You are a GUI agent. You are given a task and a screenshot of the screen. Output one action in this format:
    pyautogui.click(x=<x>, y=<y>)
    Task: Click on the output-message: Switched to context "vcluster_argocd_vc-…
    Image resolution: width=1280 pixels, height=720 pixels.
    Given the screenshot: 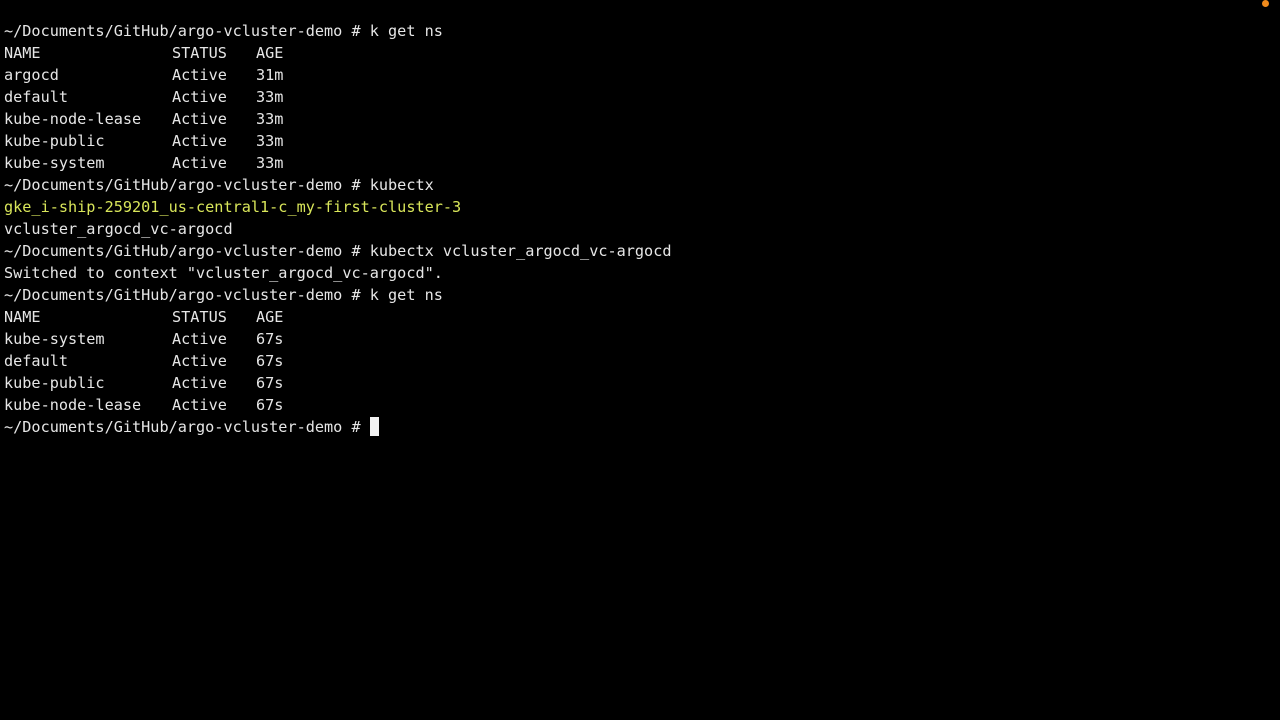 What is the action you would take?
    pyautogui.click(x=223, y=273)
    